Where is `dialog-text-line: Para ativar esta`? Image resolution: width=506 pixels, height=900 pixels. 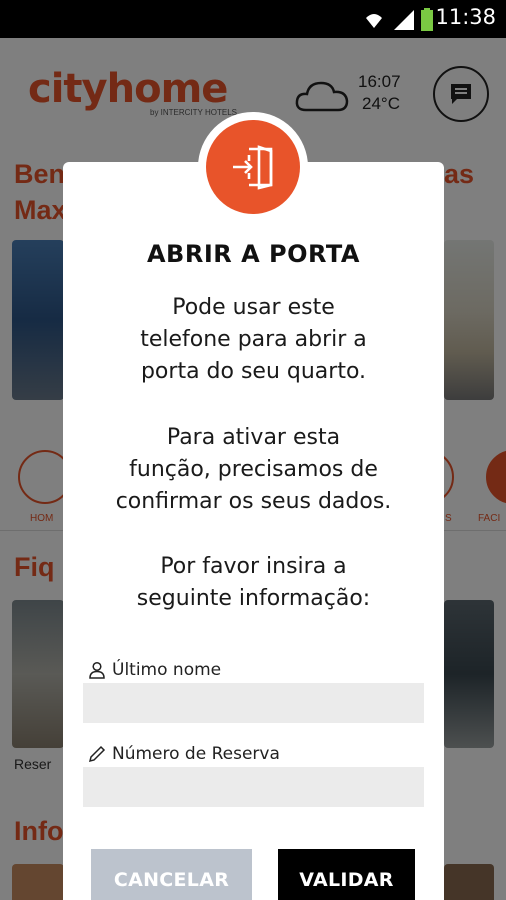
dialog-text-line: Para ativar esta is located at coordinates (253, 437).